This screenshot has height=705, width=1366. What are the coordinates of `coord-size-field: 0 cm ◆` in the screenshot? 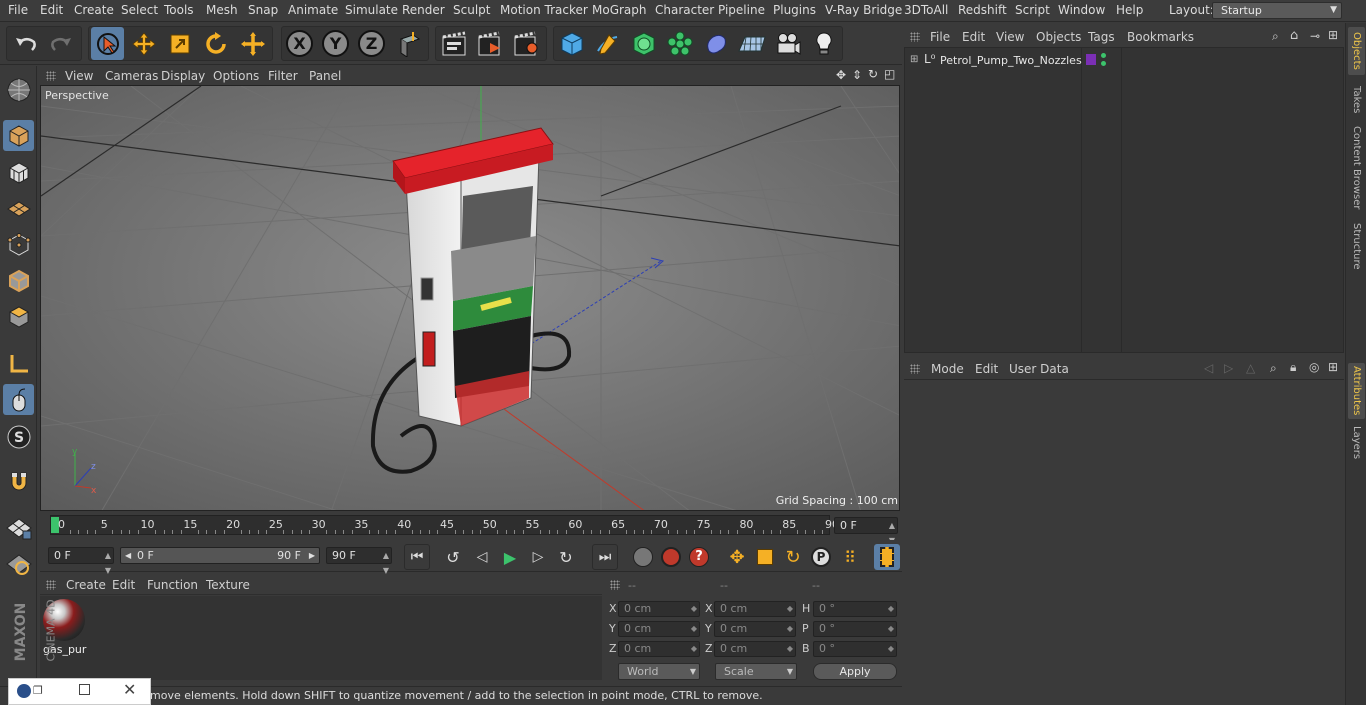 It's located at (755, 609).